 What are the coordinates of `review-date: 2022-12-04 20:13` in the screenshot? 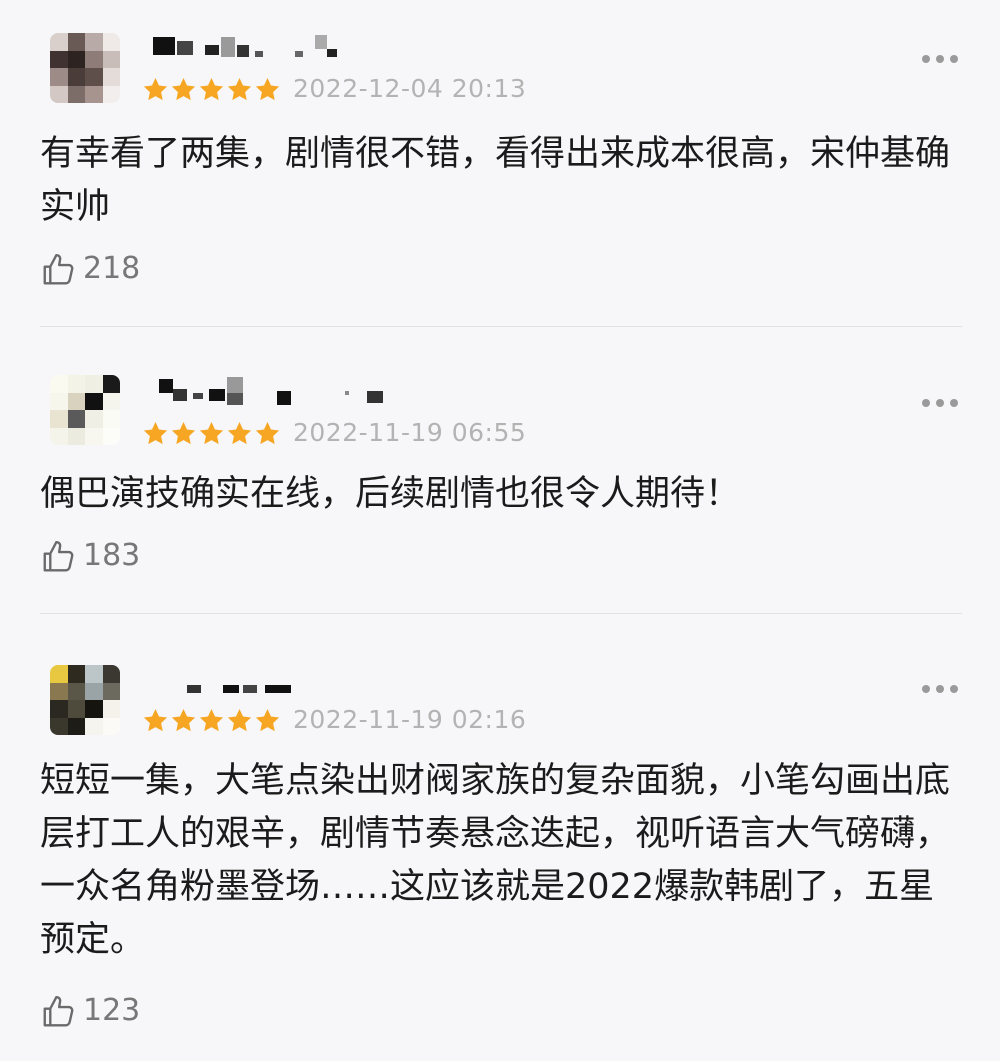 It's located at (410, 88).